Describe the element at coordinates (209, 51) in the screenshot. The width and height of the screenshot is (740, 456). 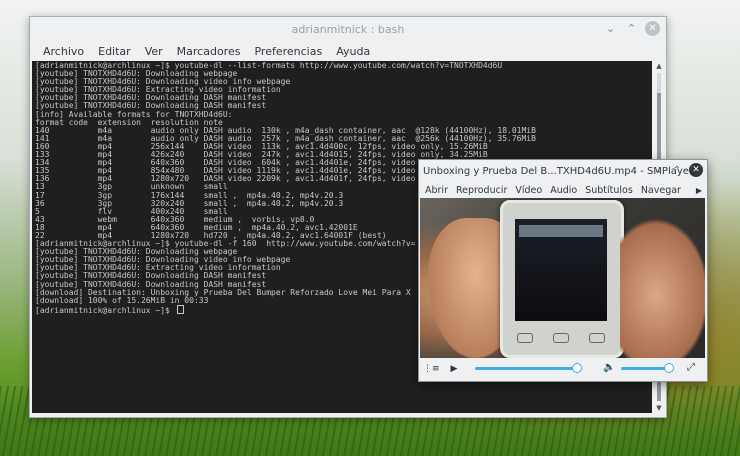
I see `menu-marcadores: Marcadores` at that location.